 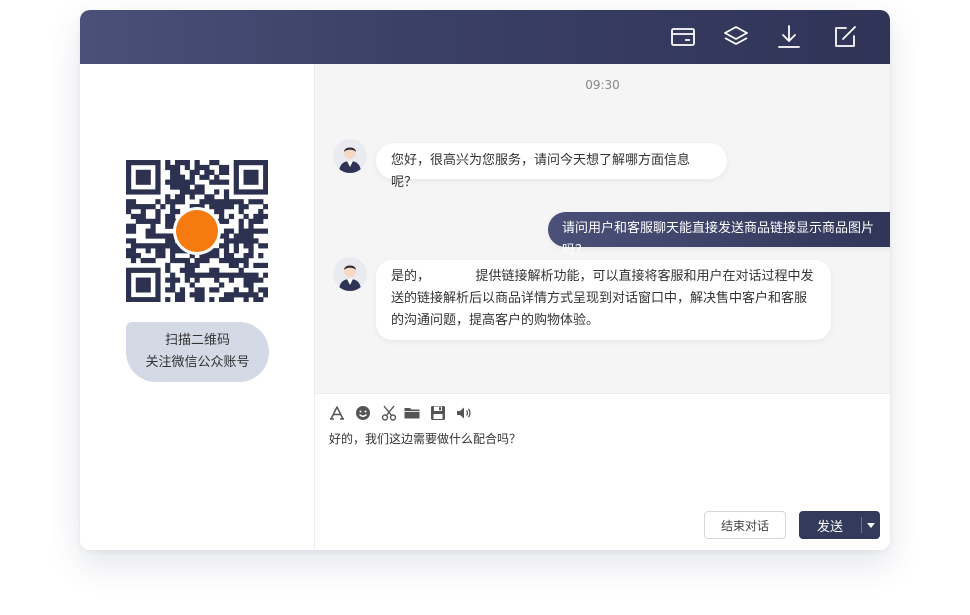 I want to click on card-icon, so click(x=683, y=37).